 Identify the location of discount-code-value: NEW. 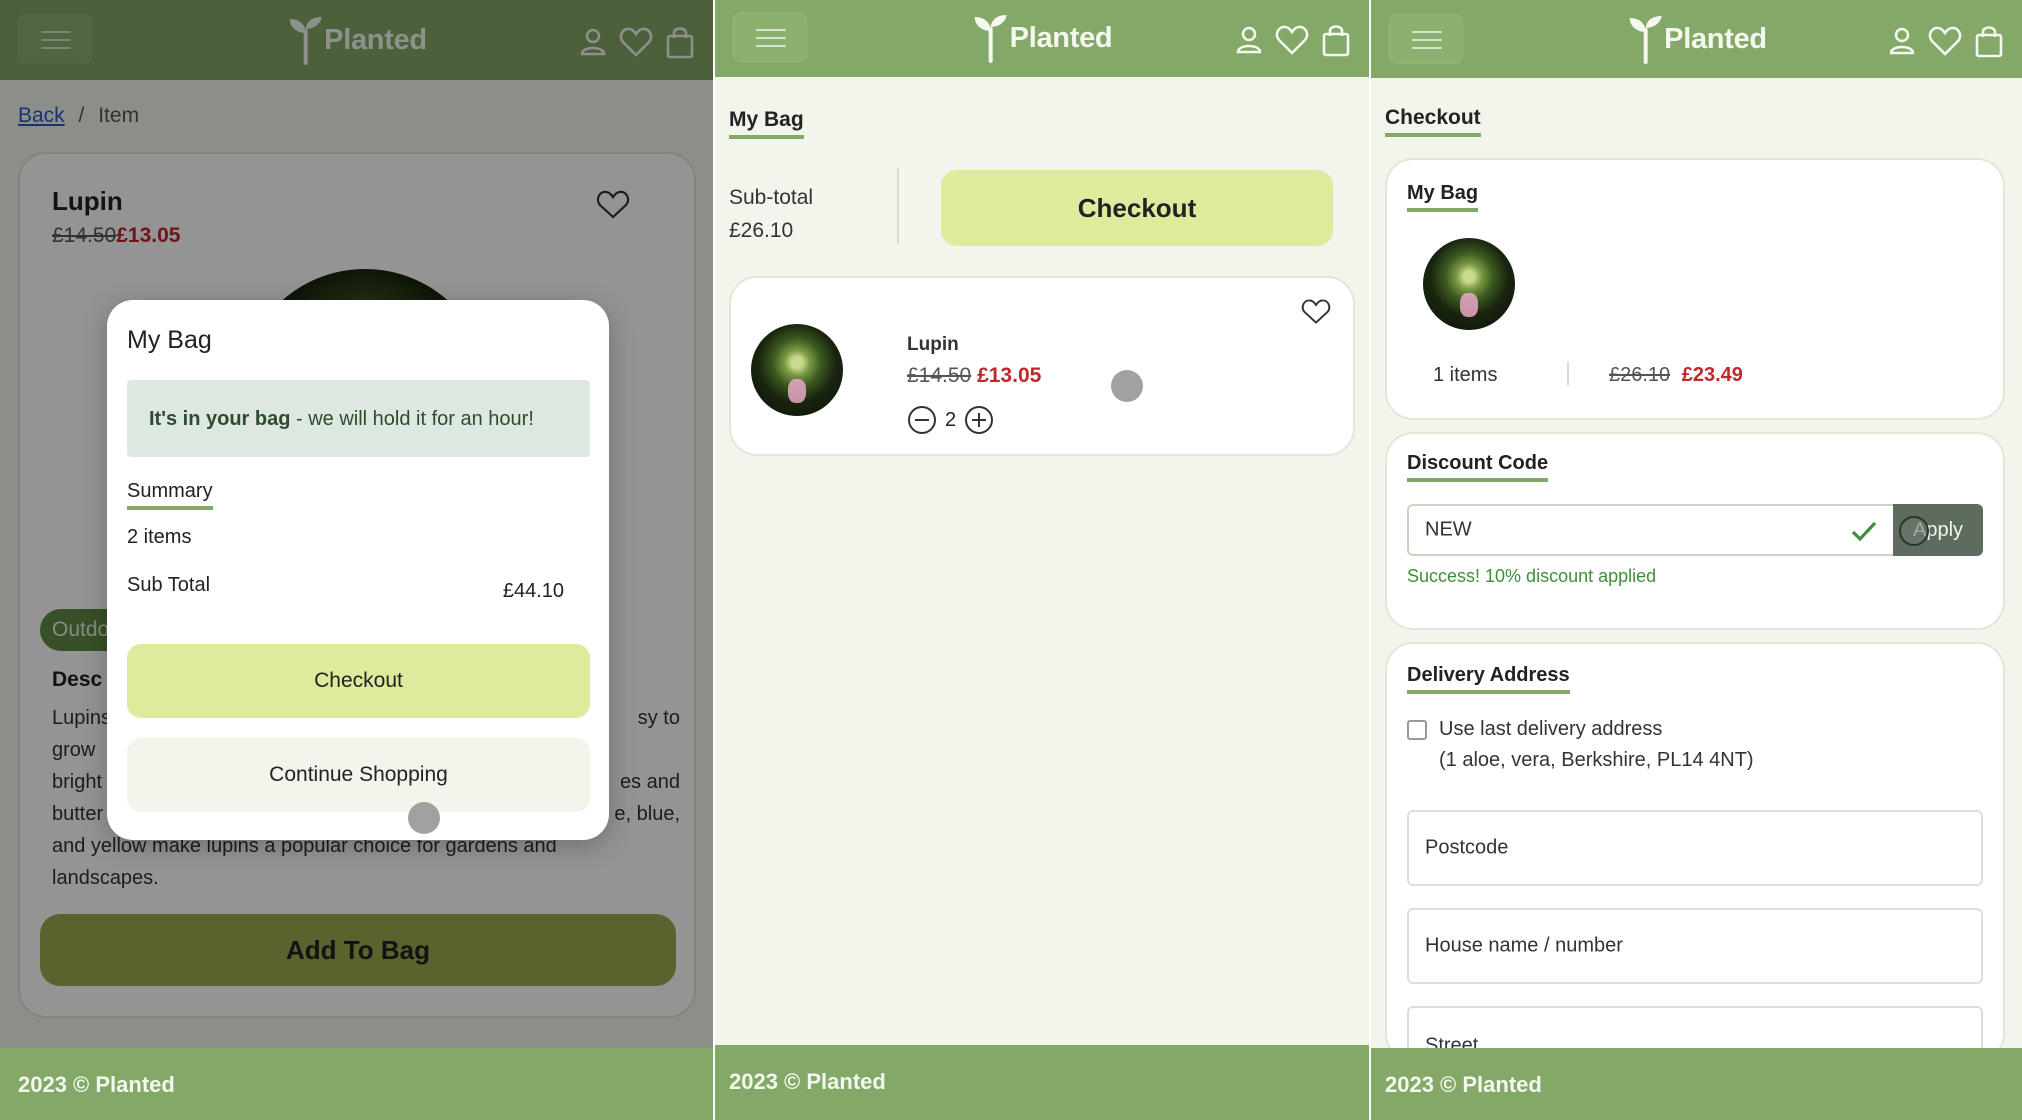
(1448, 529).